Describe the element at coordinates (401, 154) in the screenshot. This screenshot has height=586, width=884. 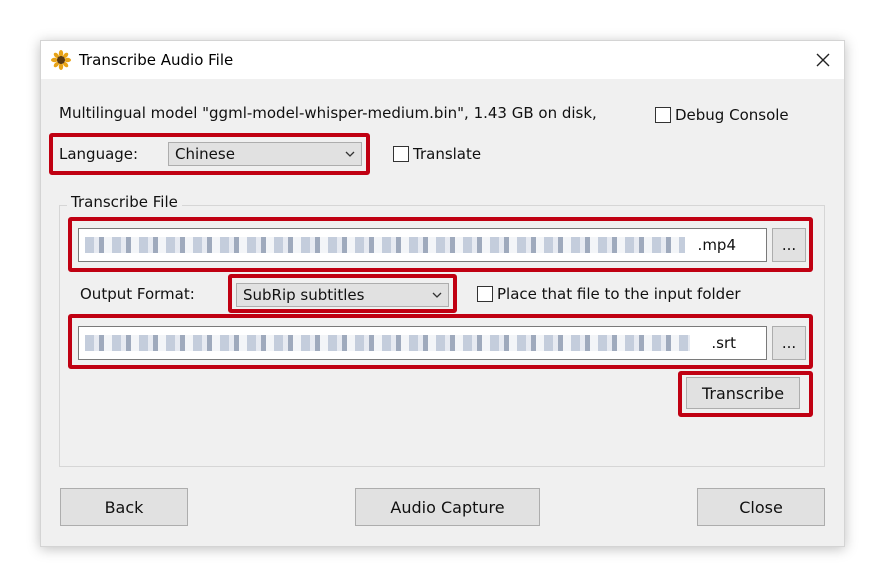
I see `translate-checkbox` at that location.